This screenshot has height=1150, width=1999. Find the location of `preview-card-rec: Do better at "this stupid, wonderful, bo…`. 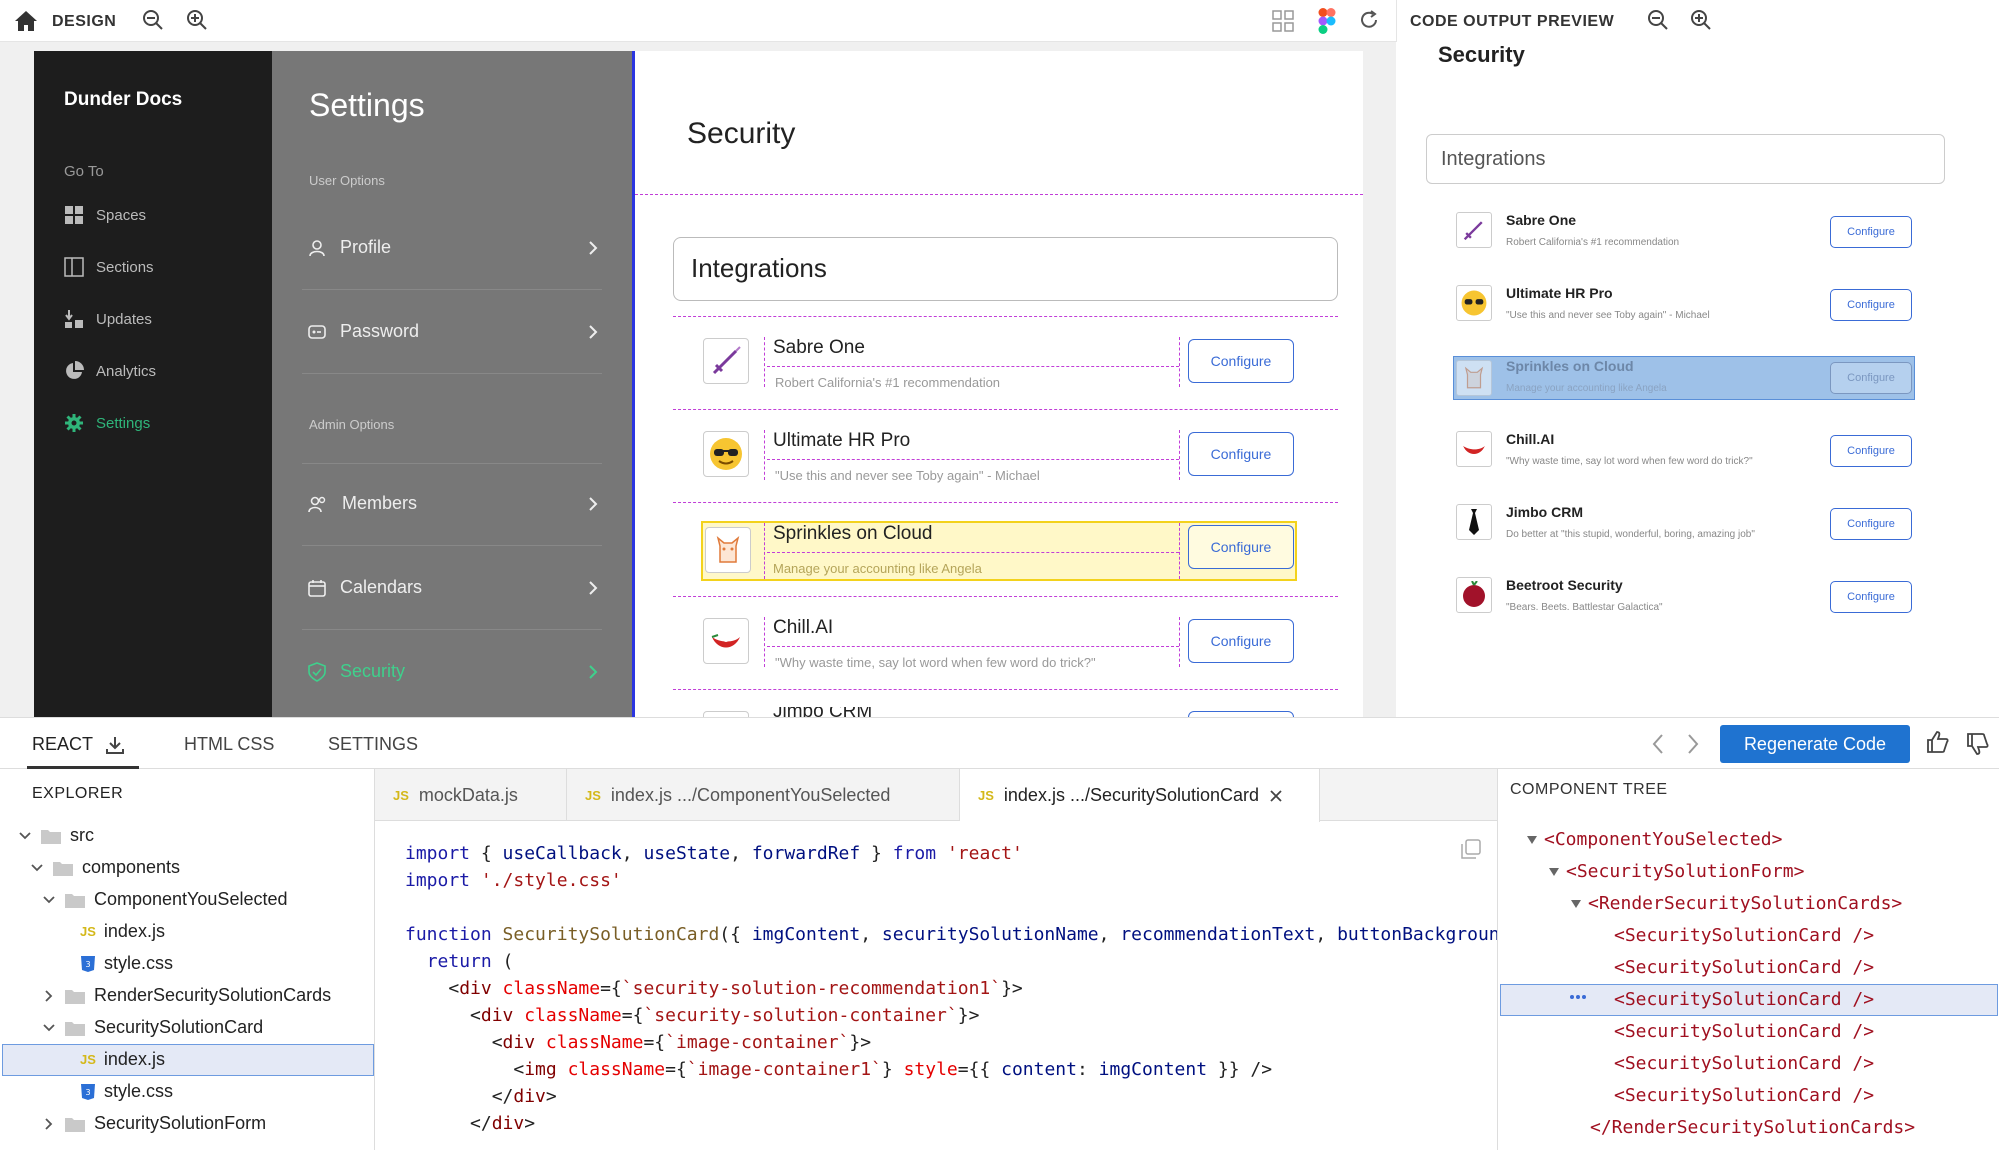

preview-card-rec: Do better at "this stupid, wonderful, bo… is located at coordinates (1630, 534).